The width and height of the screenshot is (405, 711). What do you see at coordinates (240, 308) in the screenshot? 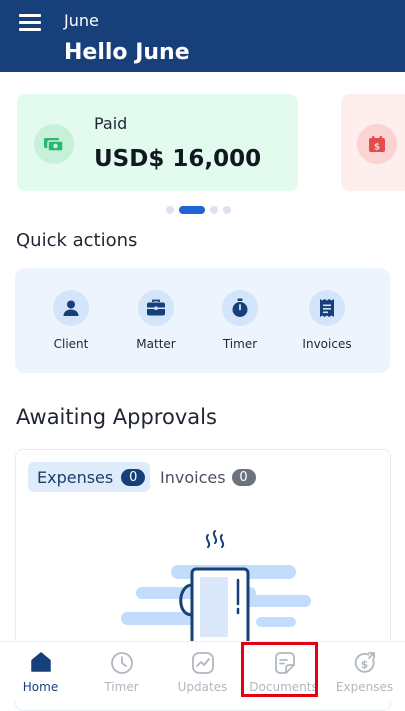
I see `stopwatch-icon` at bounding box center [240, 308].